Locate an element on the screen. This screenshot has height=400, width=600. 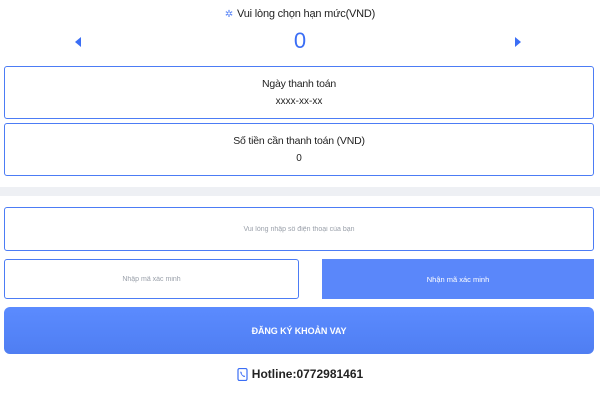
increase-limit-button is located at coordinates (518, 42).